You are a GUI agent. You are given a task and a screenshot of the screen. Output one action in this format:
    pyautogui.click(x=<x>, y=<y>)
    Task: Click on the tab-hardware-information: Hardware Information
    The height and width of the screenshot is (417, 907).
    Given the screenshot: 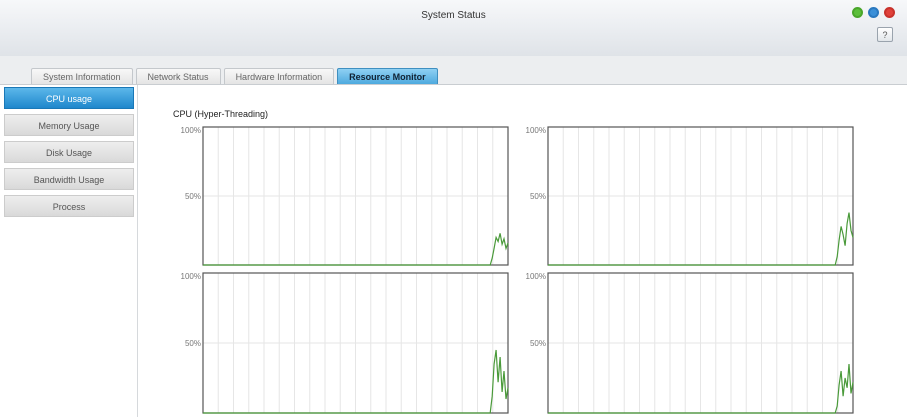 What is the action you would take?
    pyautogui.click(x=279, y=76)
    